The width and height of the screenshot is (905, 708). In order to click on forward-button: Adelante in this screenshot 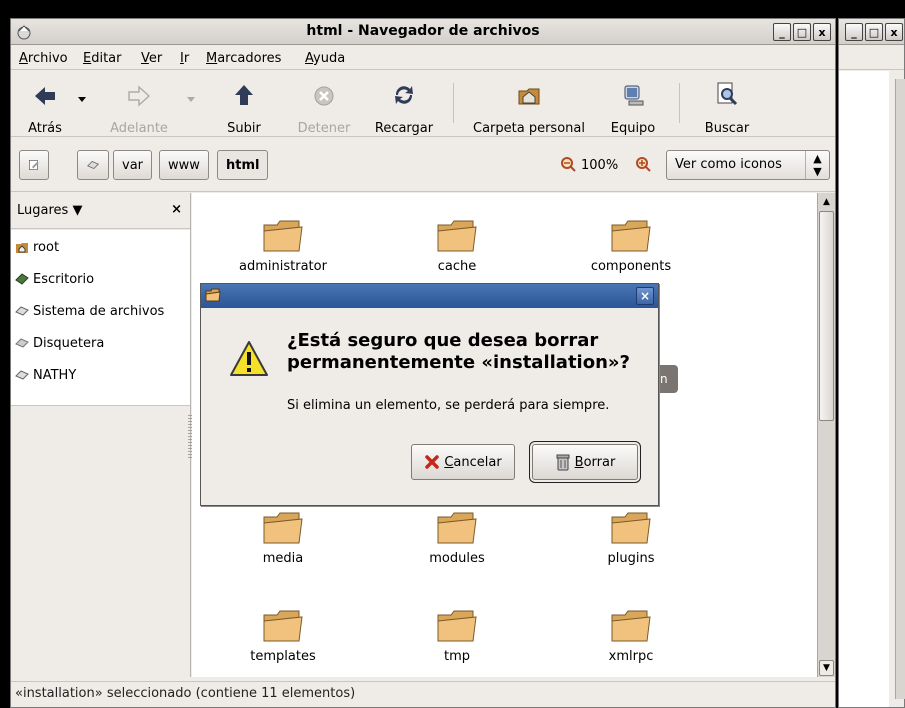, I will do `click(139, 106)`.